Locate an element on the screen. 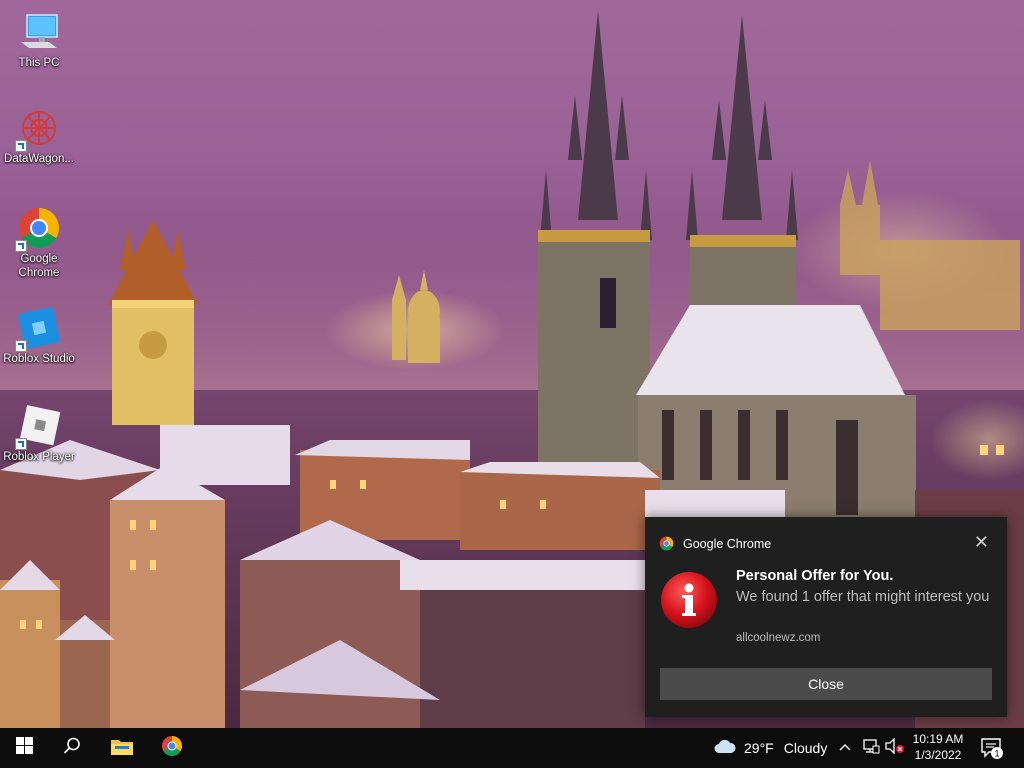 The height and width of the screenshot is (768, 1024). chevron-up-icon is located at coordinates (845, 748).